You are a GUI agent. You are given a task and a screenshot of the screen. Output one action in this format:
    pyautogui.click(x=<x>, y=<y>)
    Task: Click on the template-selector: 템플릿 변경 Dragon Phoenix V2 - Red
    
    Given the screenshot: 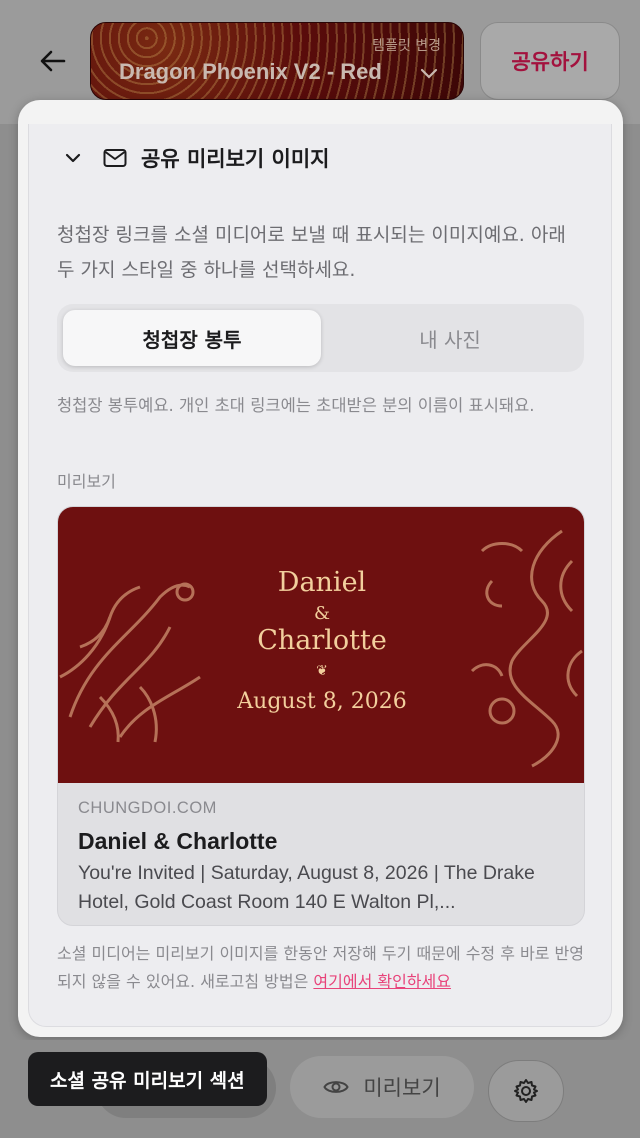 What is the action you would take?
    pyautogui.click(x=277, y=61)
    